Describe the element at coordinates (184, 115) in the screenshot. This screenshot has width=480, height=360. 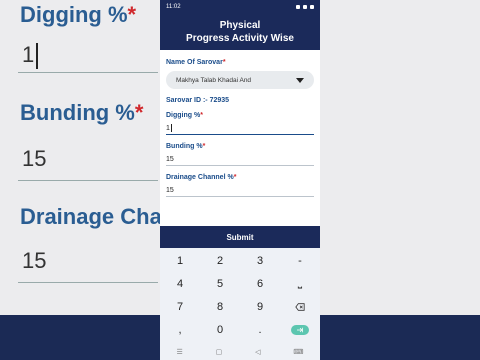
I see `digging-label: Digging %*` at that location.